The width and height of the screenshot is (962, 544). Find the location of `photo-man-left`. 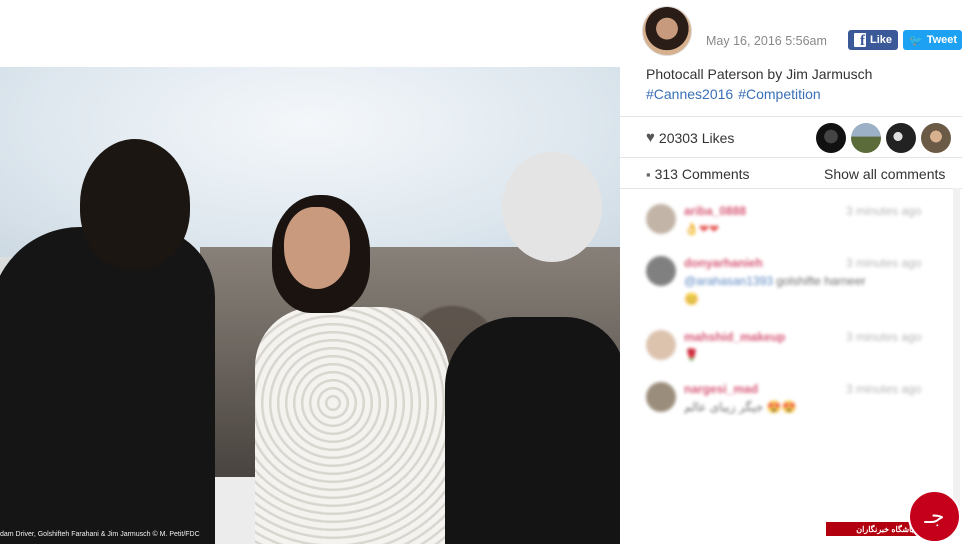

photo-man-left is located at coordinates (107, 385).